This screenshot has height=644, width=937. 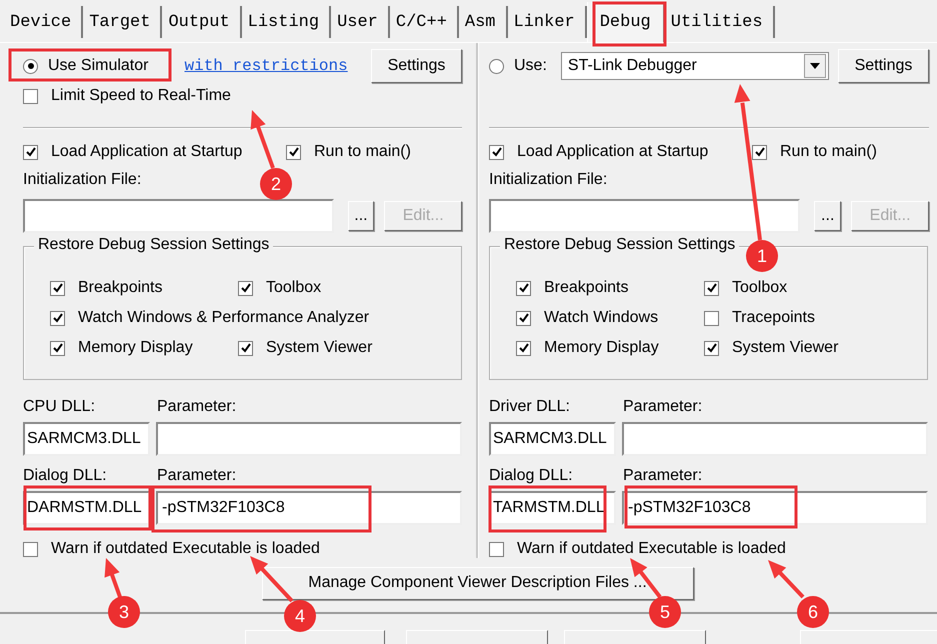 I want to click on restrictions-link: with restrictions, so click(x=266, y=66).